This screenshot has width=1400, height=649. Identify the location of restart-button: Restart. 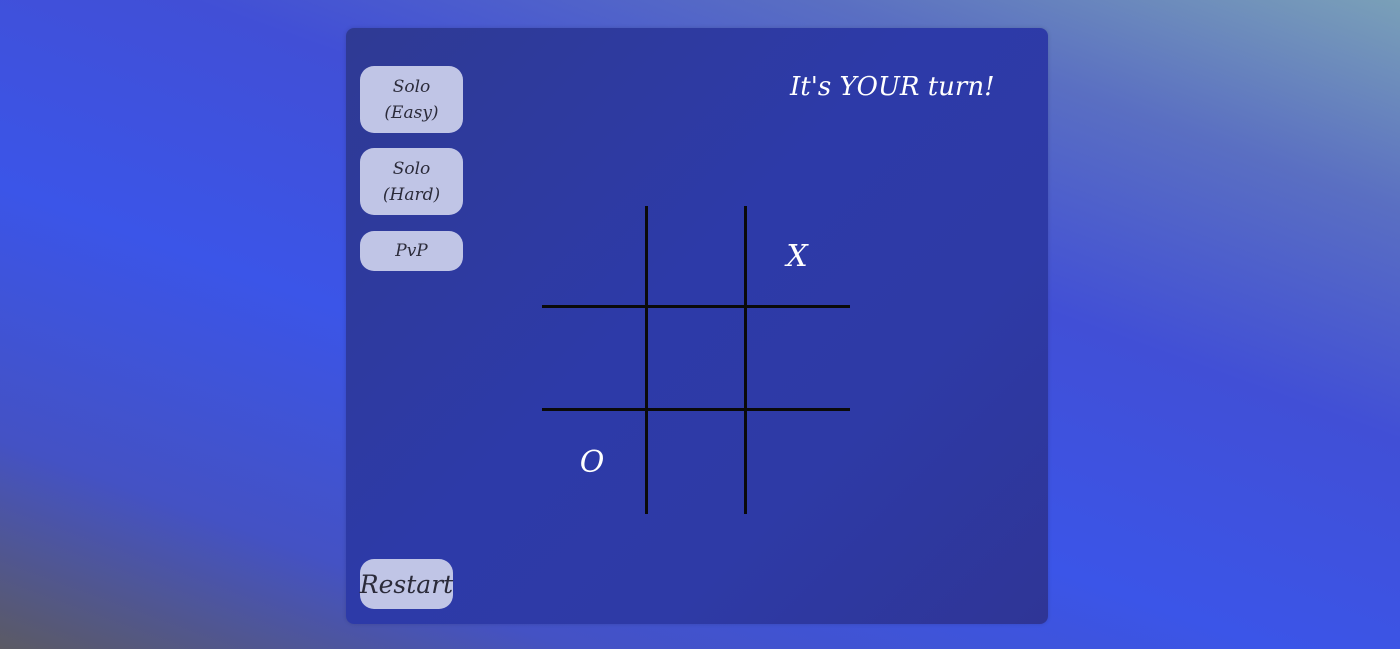
(406, 584).